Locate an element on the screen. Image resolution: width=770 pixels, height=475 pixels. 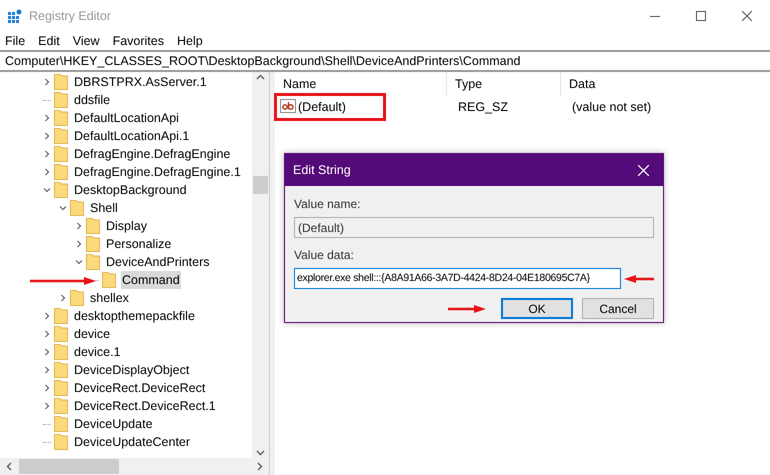
address-bar: Computer\HKEY_CLASSES_ROOT\DesktopBackground\Shell\DeviceAndPrinters\Command is located at coordinates (385, 61).